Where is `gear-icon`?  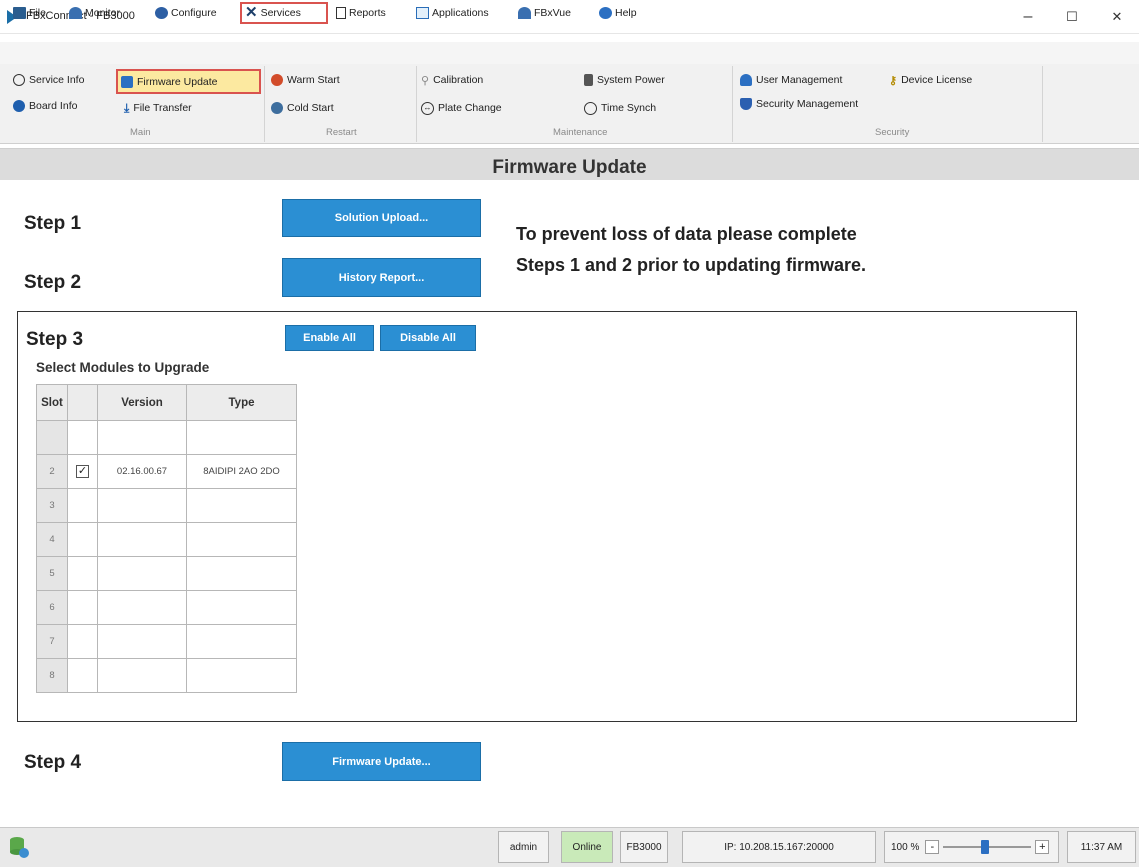 gear-icon is located at coordinates (161, 13).